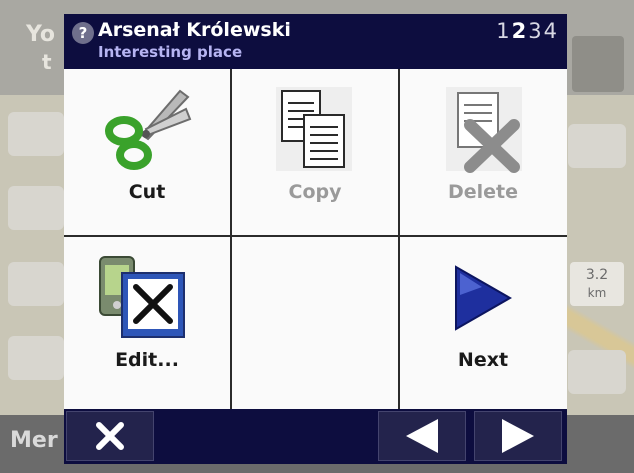  What do you see at coordinates (597, 293) in the screenshot?
I see `distance-unit: km` at bounding box center [597, 293].